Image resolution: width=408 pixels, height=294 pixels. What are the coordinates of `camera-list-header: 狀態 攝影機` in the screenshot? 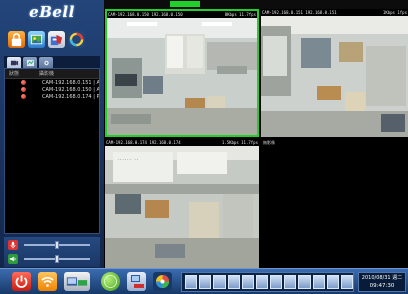 It's located at (52, 74).